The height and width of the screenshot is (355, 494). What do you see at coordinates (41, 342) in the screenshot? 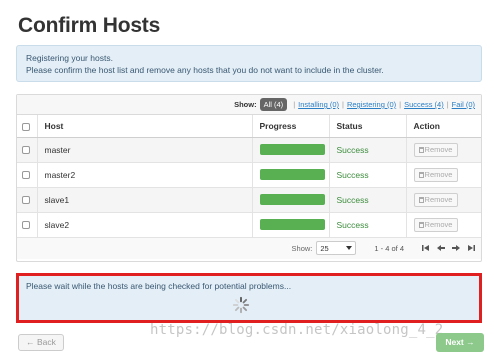
I see `back-button: ← Back` at bounding box center [41, 342].